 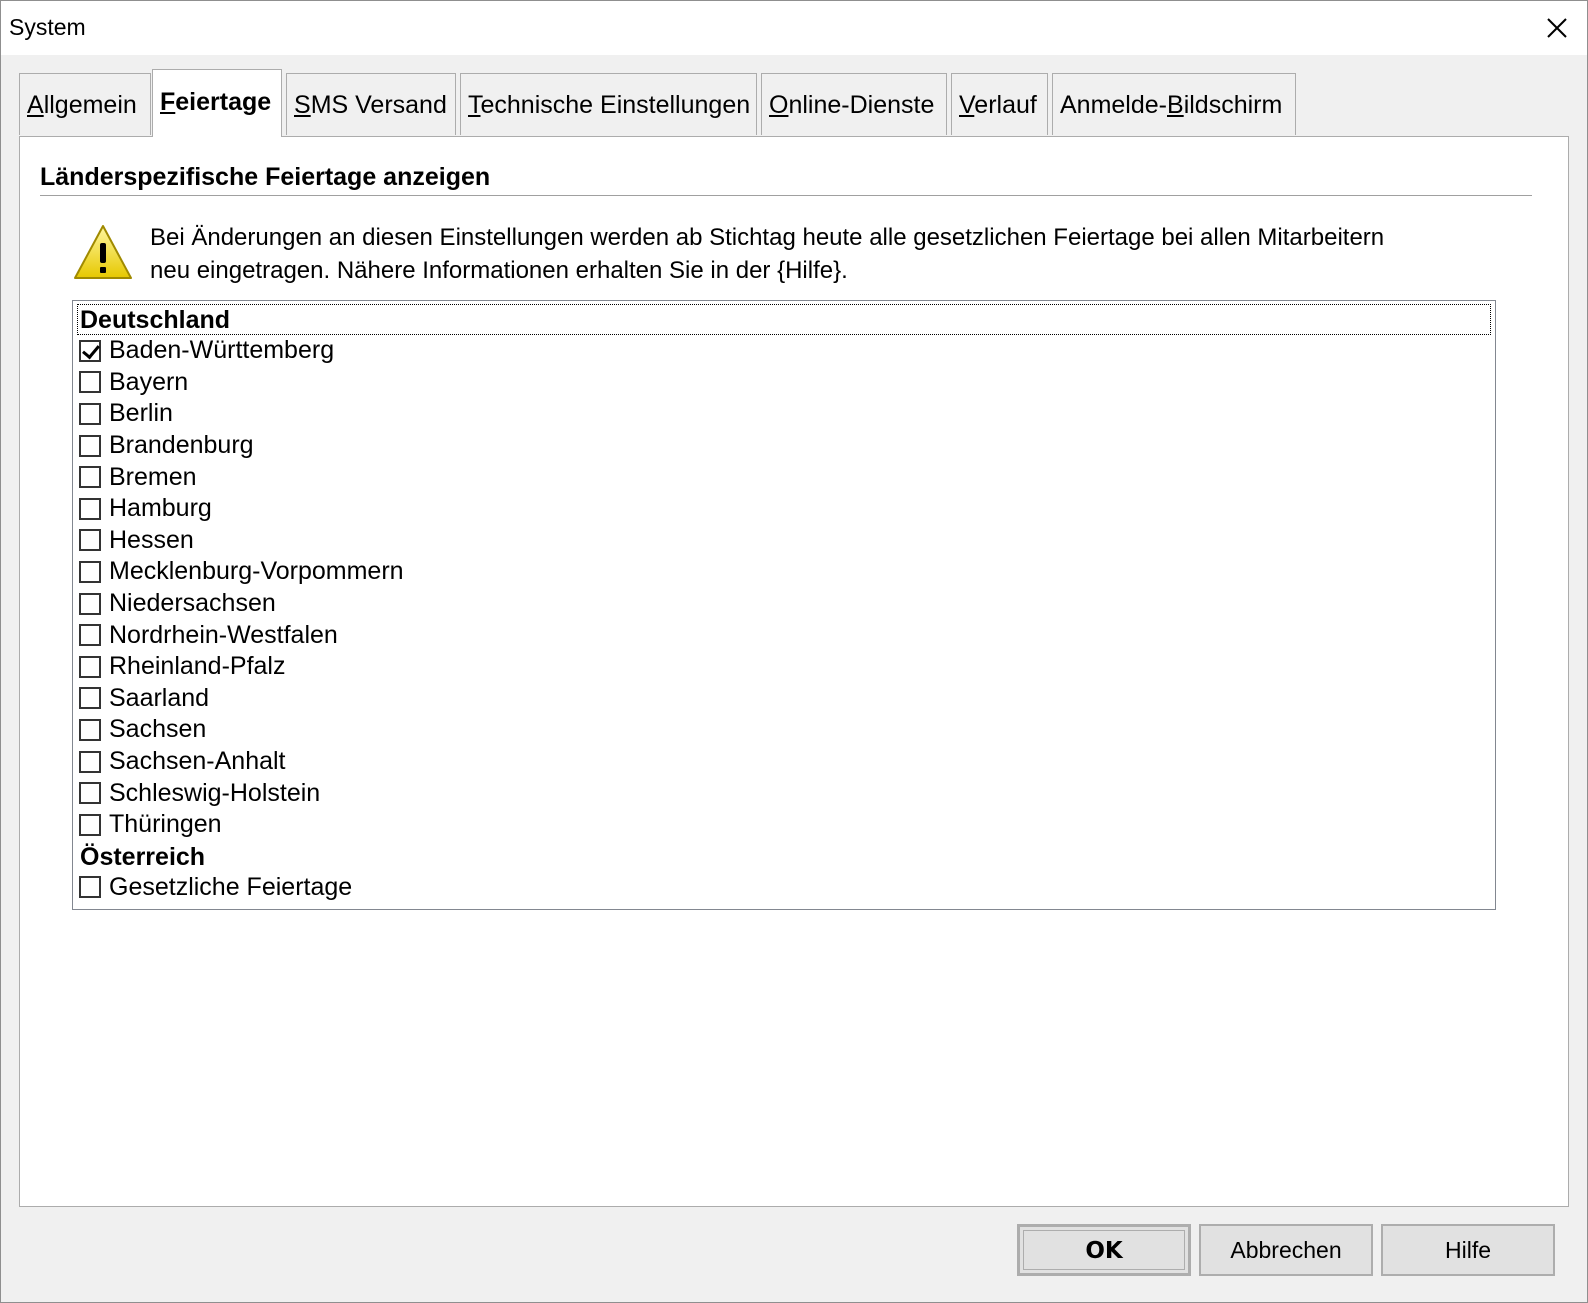 What do you see at coordinates (784, 888) in the screenshot?
I see `list-item: Gesetzliche Feiertage` at bounding box center [784, 888].